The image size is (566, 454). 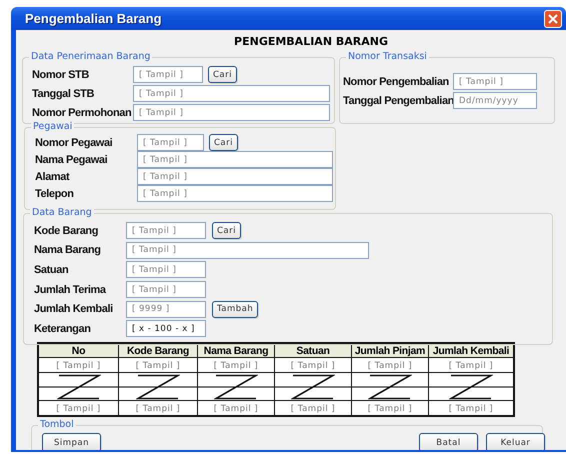 I want to click on column-header: Nama Barang, so click(x=236, y=350).